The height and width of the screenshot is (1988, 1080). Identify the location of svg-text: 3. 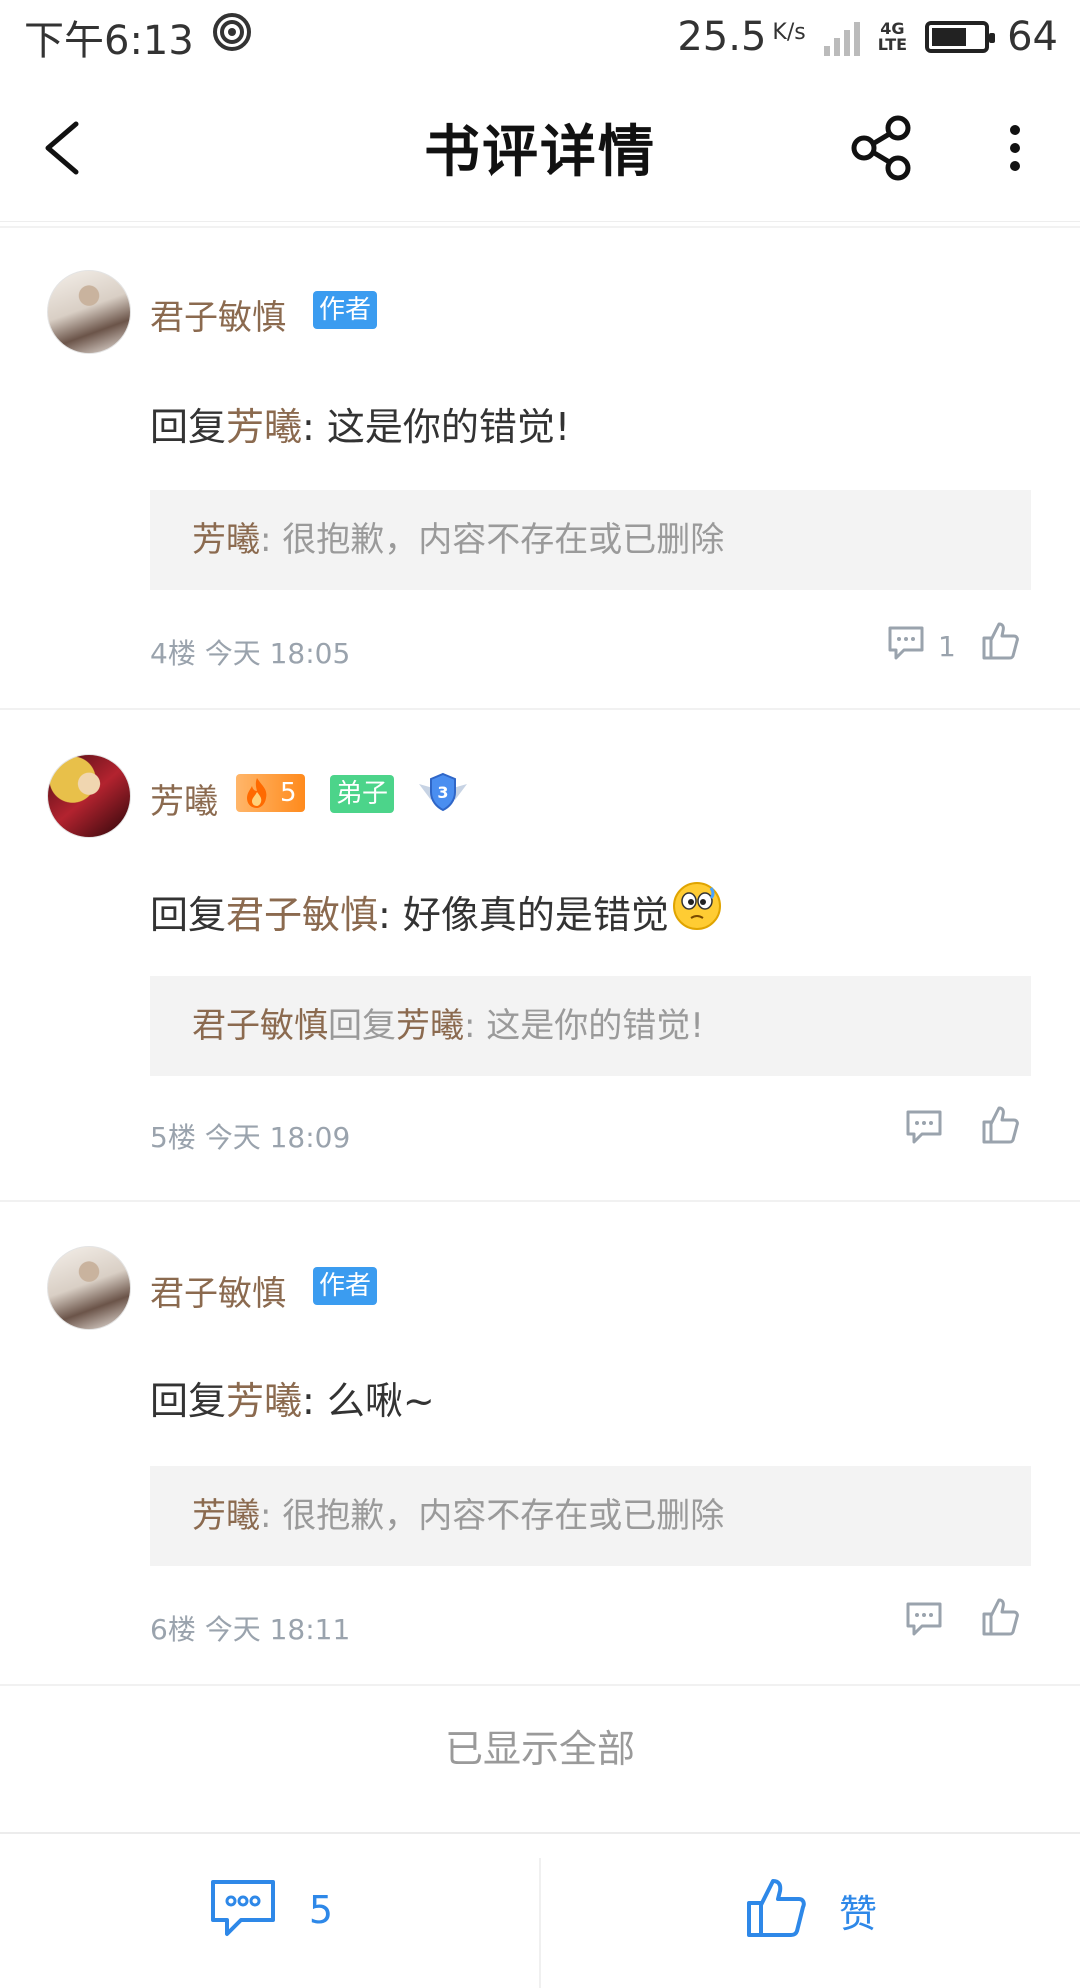
(442, 792).